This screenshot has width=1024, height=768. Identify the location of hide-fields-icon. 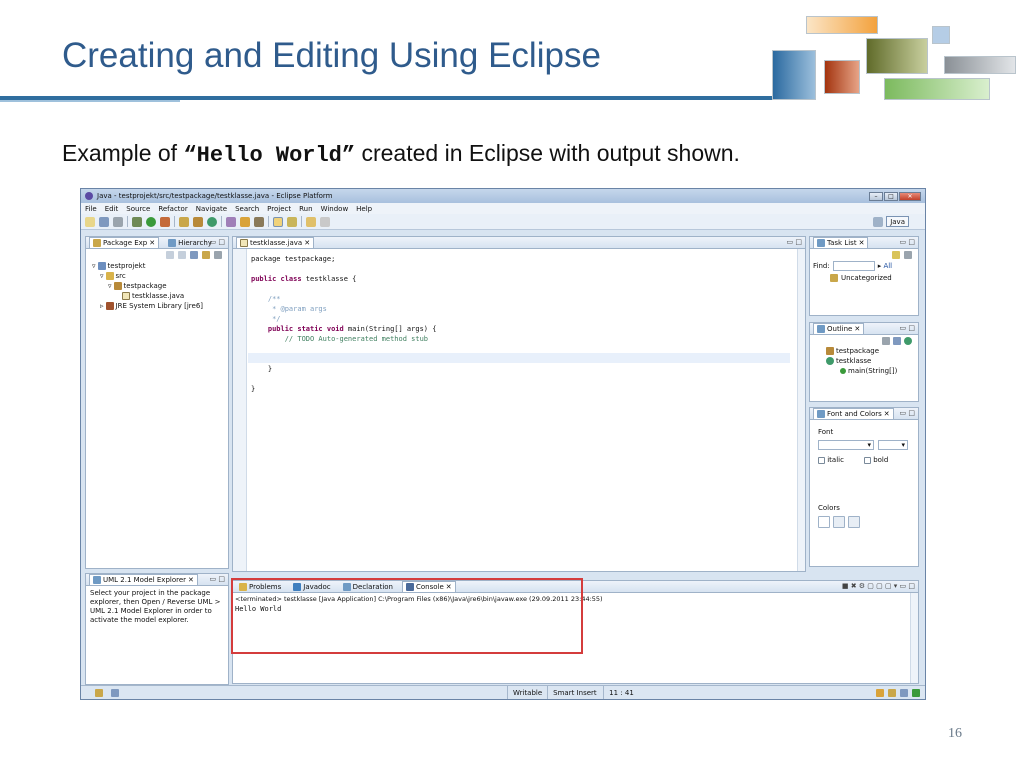
(897, 340).